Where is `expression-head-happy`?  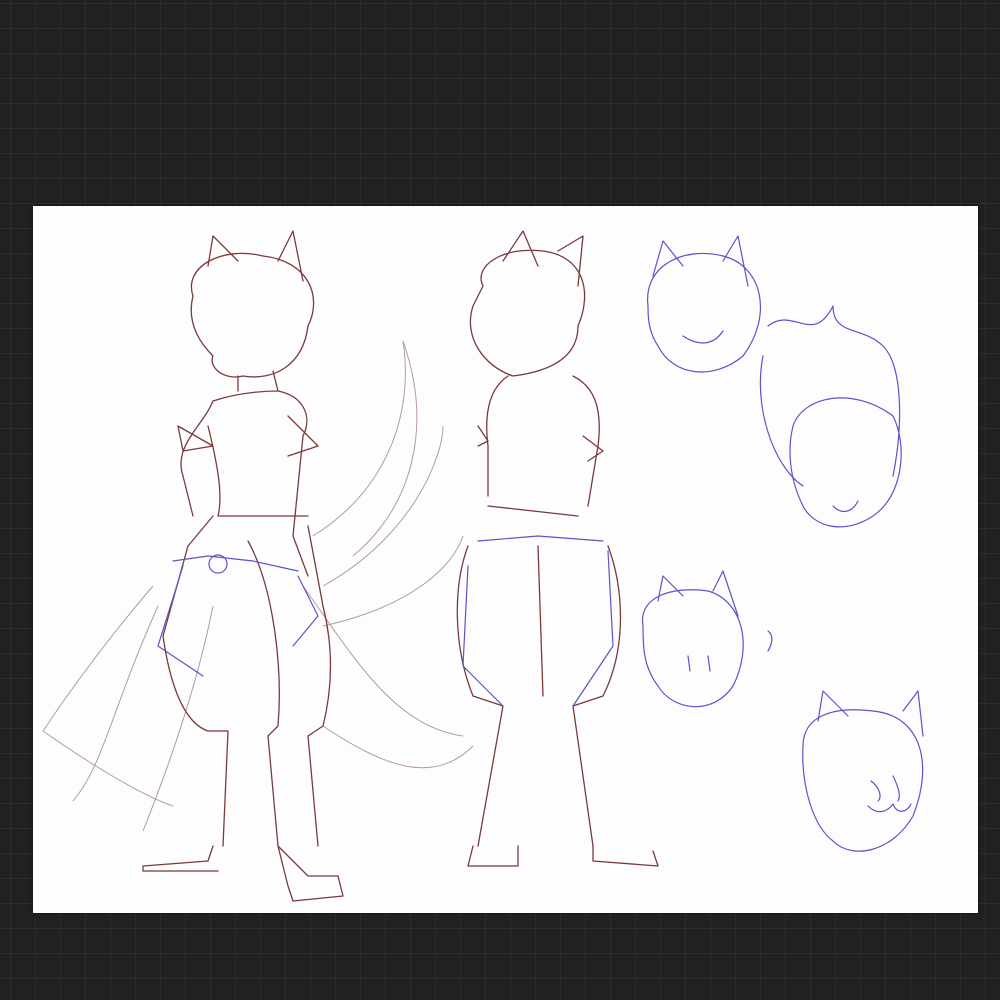 expression-head-happy is located at coordinates (863, 771).